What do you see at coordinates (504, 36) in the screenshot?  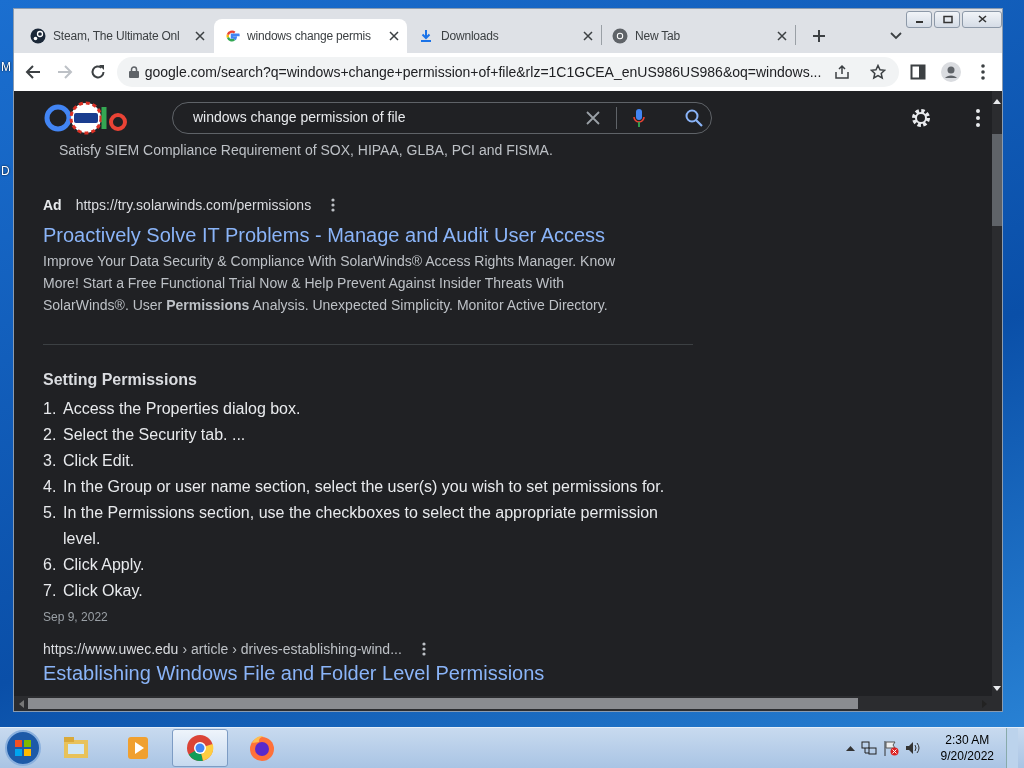 I see `browser-tab: Downloads` at bounding box center [504, 36].